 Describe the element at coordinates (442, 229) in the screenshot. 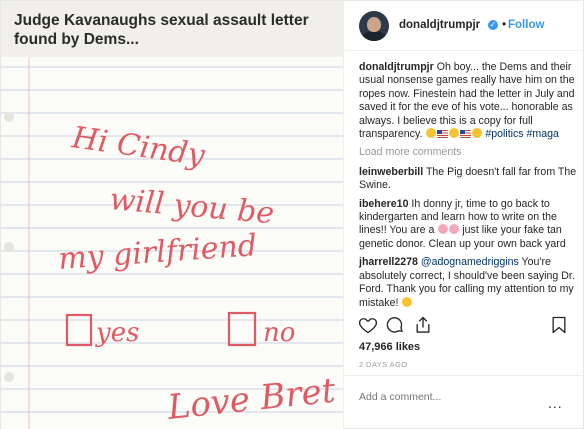

I see `pig-emoji-icon` at that location.